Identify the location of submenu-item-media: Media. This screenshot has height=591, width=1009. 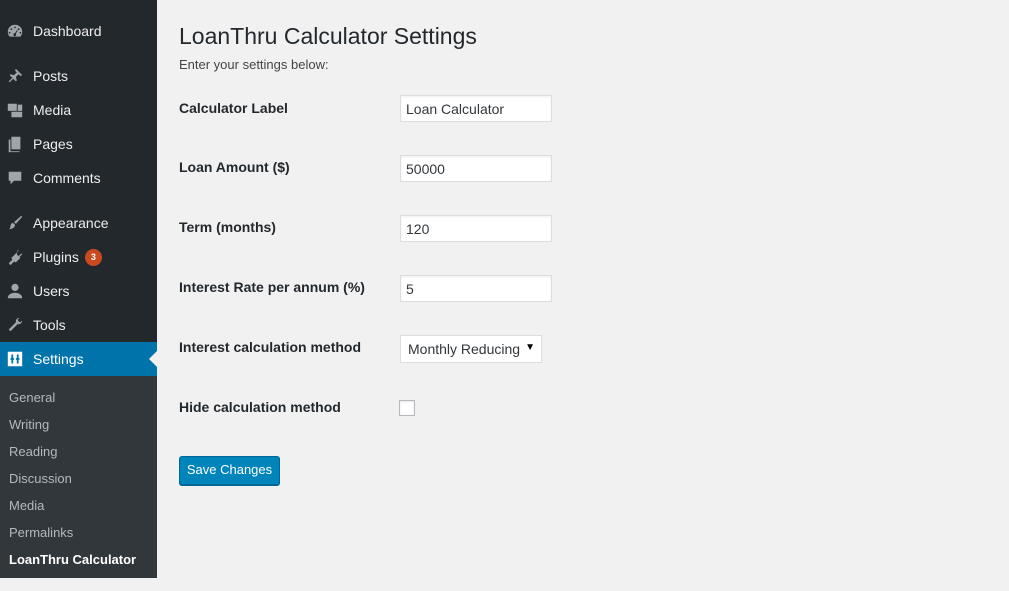
(26, 505).